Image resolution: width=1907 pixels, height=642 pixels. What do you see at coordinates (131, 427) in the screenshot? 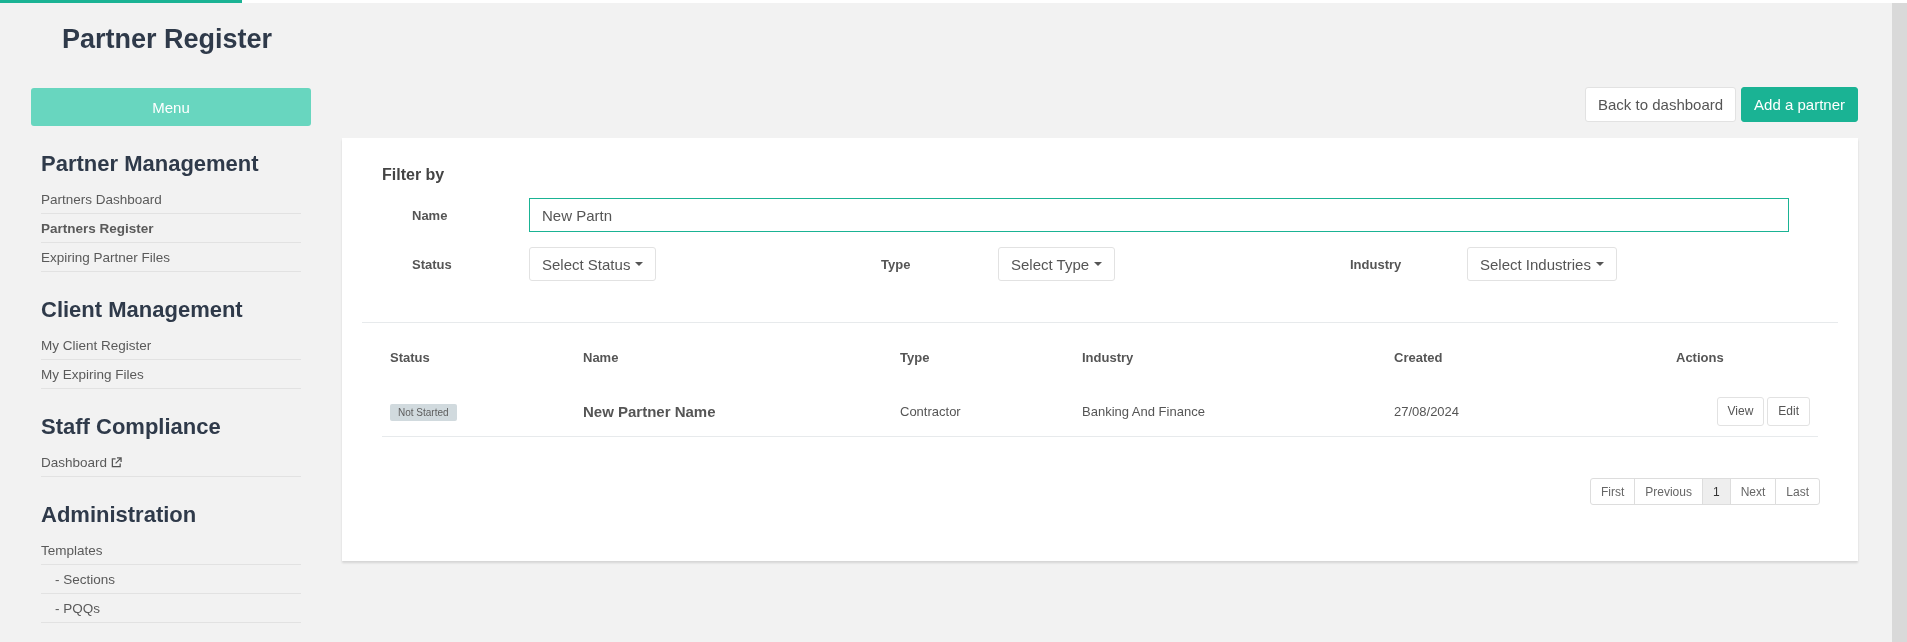
I see `sidebar-heading: Staff Compliance` at bounding box center [131, 427].